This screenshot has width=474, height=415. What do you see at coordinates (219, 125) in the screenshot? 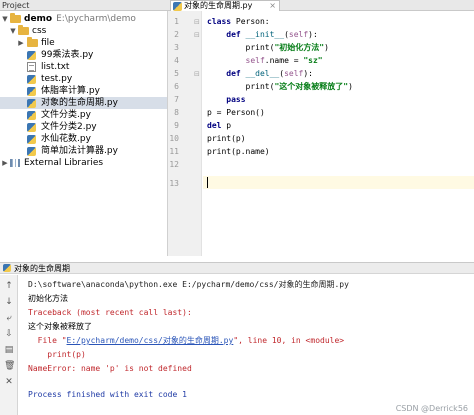
I see `code-line: del p` at bounding box center [219, 125].